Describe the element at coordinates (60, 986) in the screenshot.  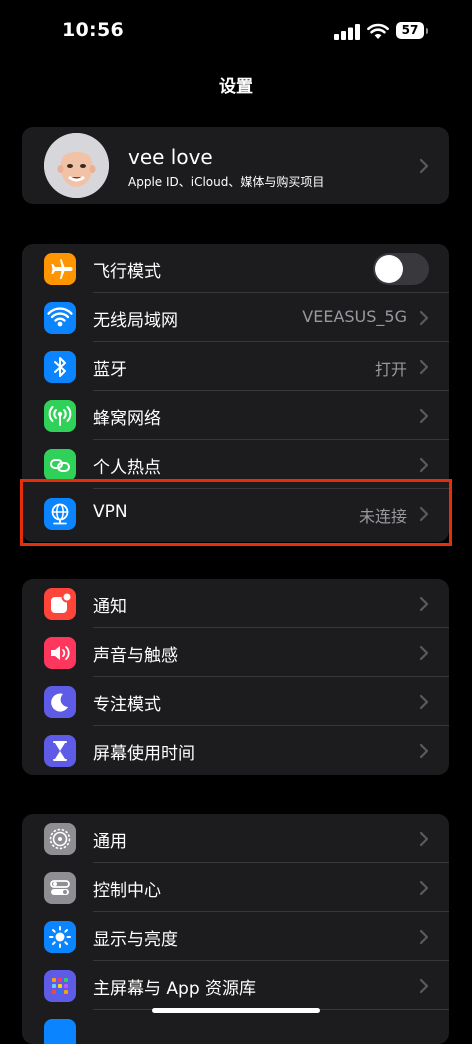
I see `home-grid-icon` at that location.